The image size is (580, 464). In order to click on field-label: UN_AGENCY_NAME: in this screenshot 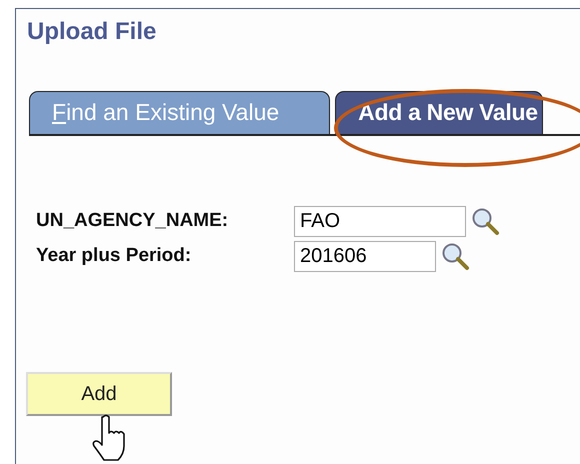, I will do `click(132, 220)`.